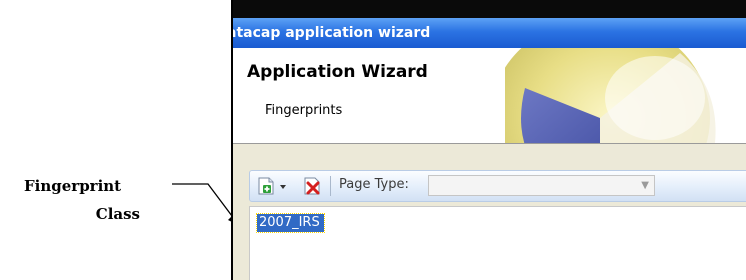  I want to click on add-fingerprint-button, so click(273, 186).